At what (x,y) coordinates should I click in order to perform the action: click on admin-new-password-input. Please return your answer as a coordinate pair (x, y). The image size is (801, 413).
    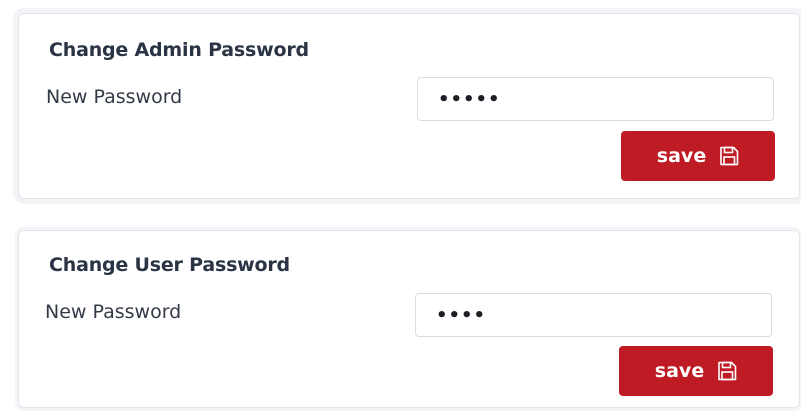
    Looking at the image, I should click on (595, 99).